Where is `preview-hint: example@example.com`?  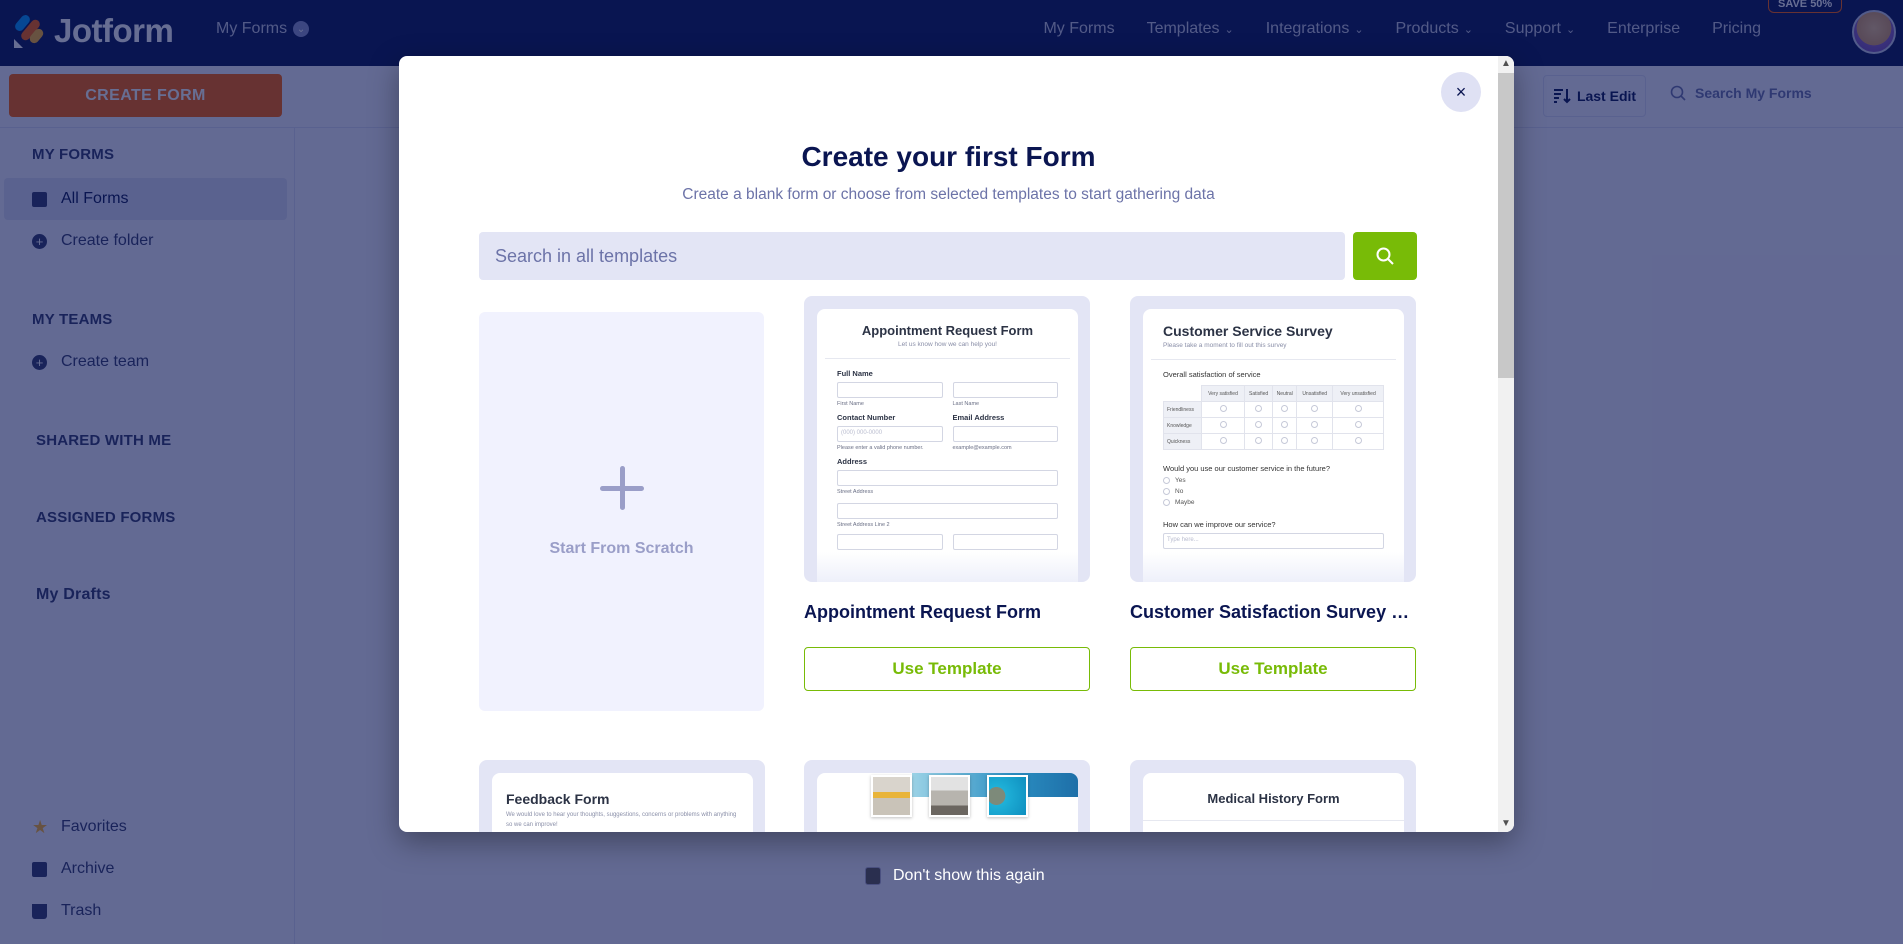 preview-hint: example@example.com is located at coordinates (982, 448).